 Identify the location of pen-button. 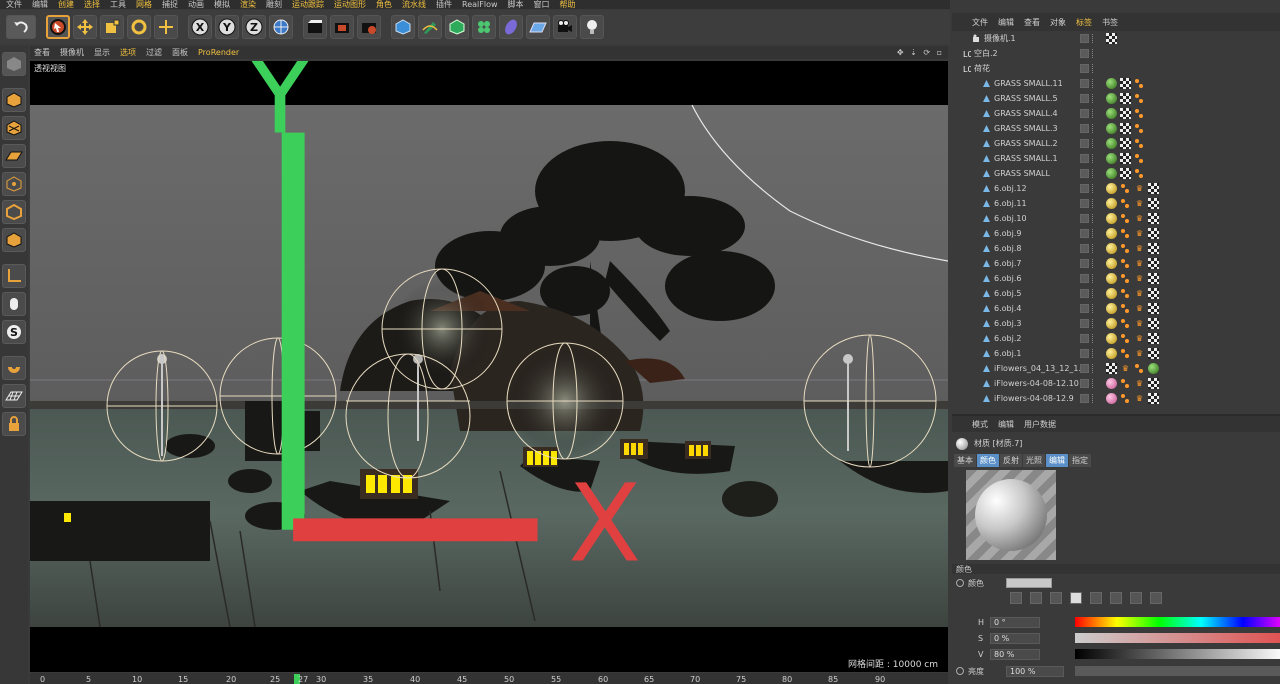
(430, 27).